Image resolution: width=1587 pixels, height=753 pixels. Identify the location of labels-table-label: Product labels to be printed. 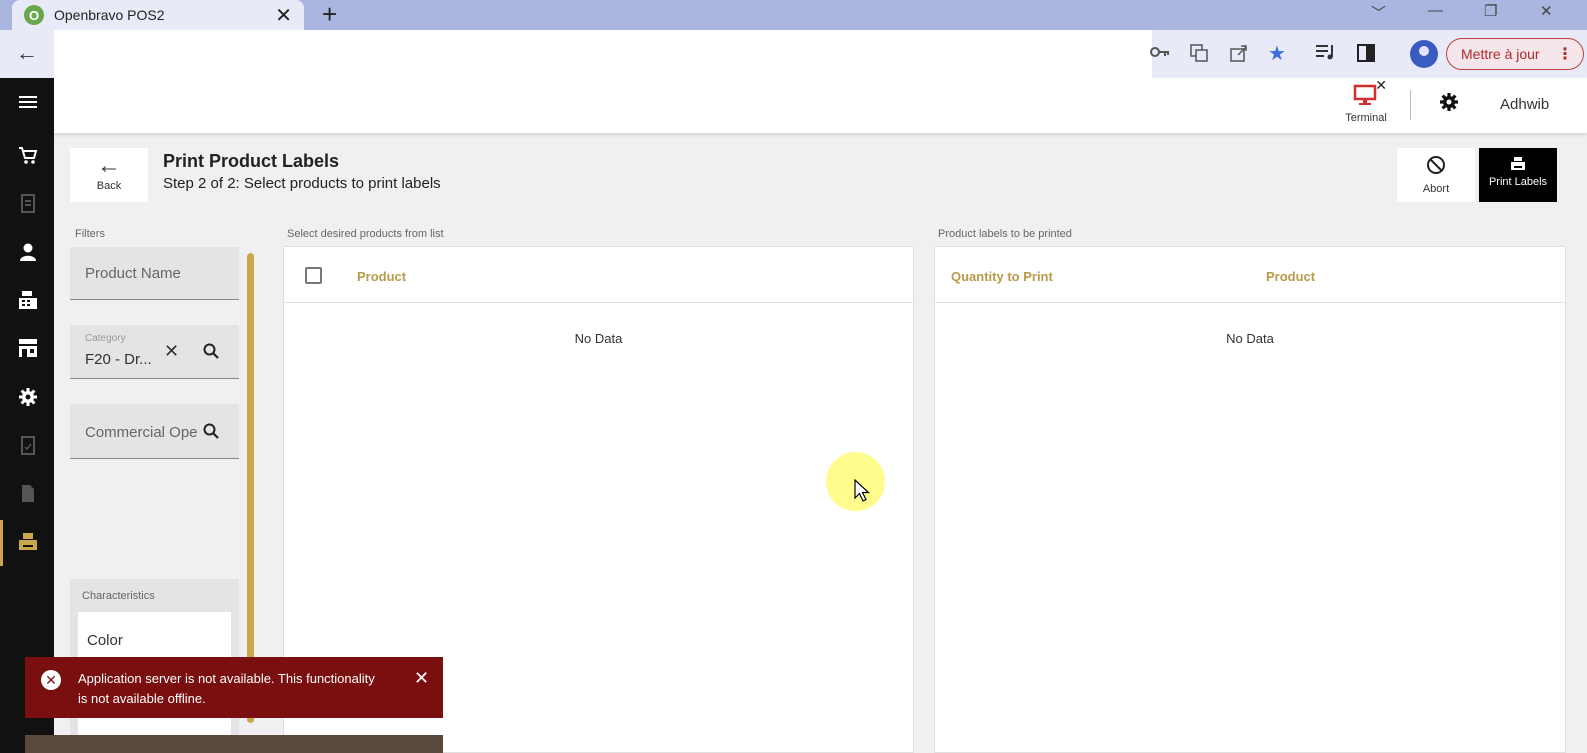
(1005, 234).